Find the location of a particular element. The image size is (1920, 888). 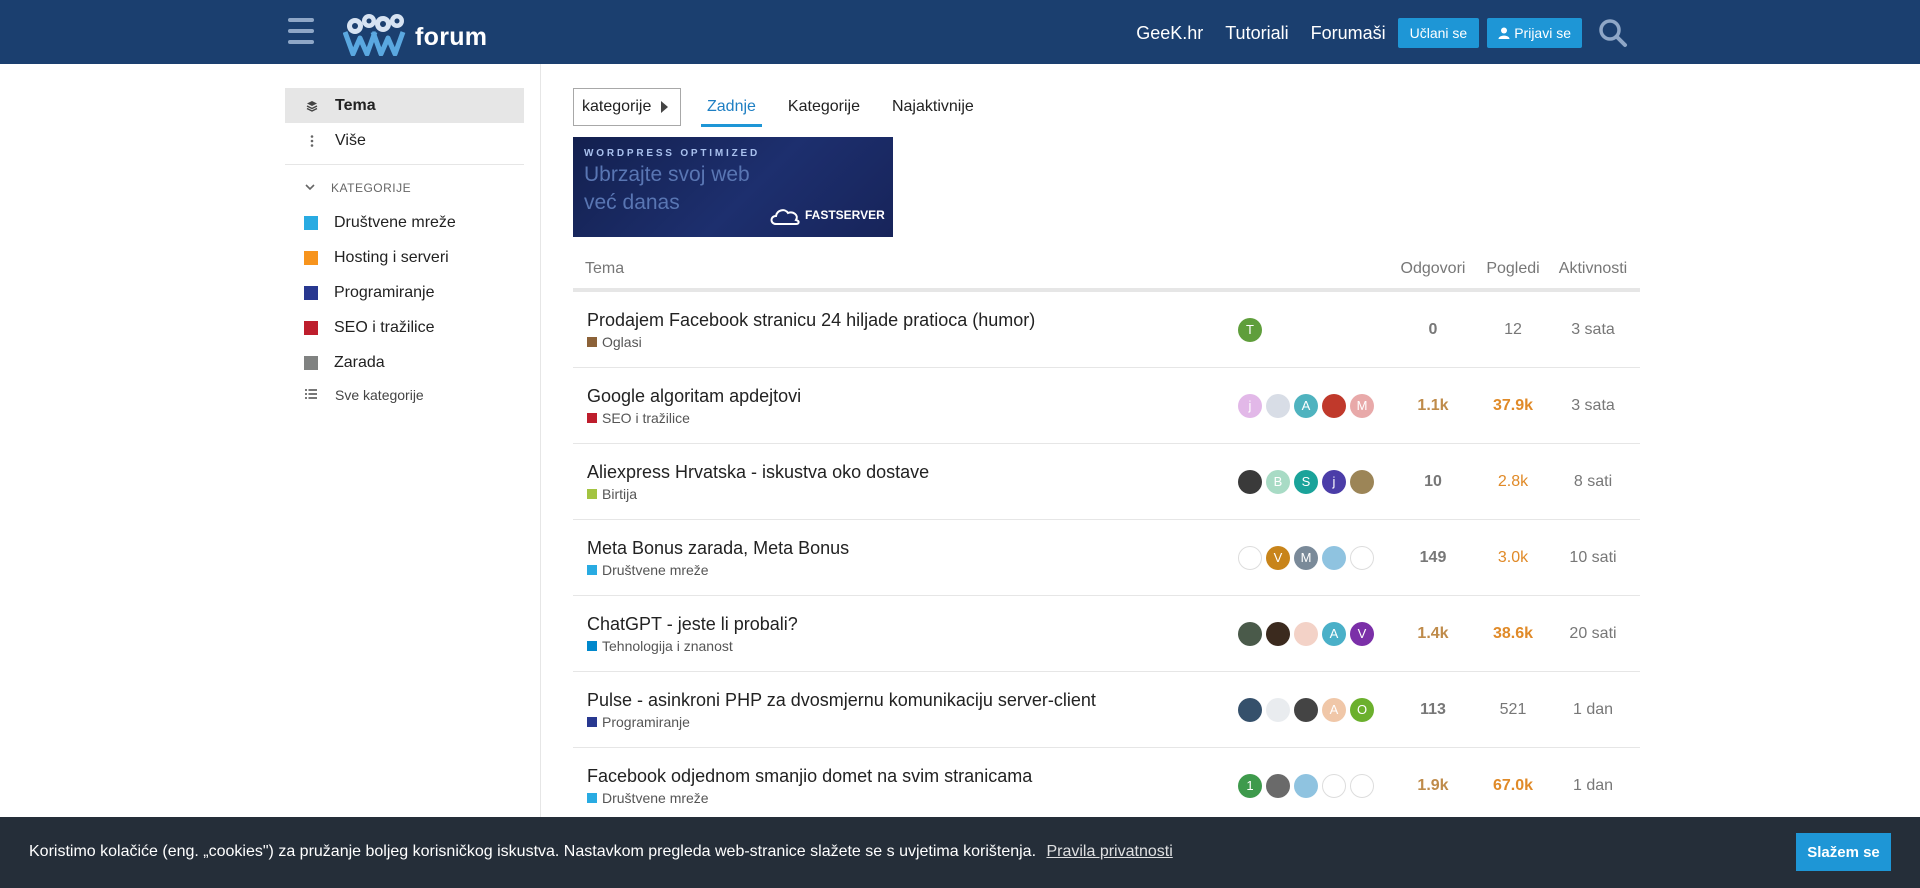

sidebar-item-label: Tema is located at coordinates (355, 105).